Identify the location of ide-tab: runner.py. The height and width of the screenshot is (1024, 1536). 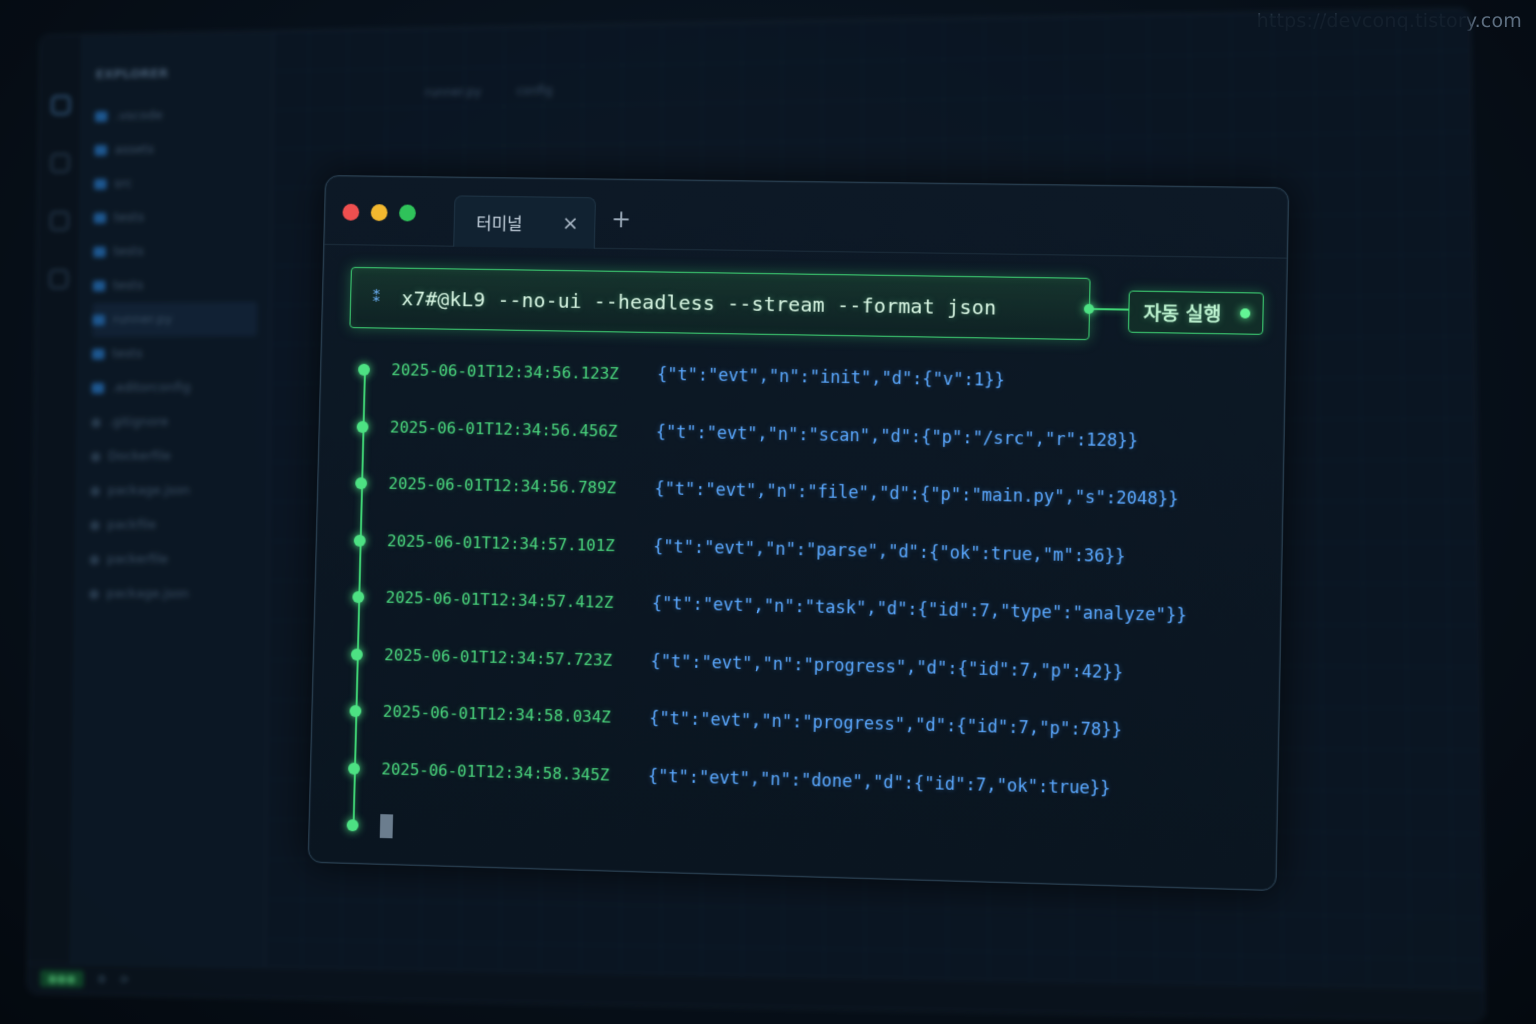
(453, 92).